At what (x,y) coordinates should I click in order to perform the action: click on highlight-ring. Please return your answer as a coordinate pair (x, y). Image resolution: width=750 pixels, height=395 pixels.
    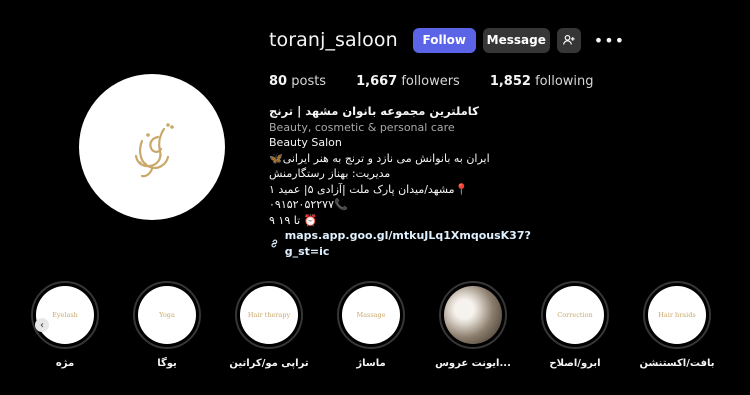
    Looking at the image, I should click on (473, 315).